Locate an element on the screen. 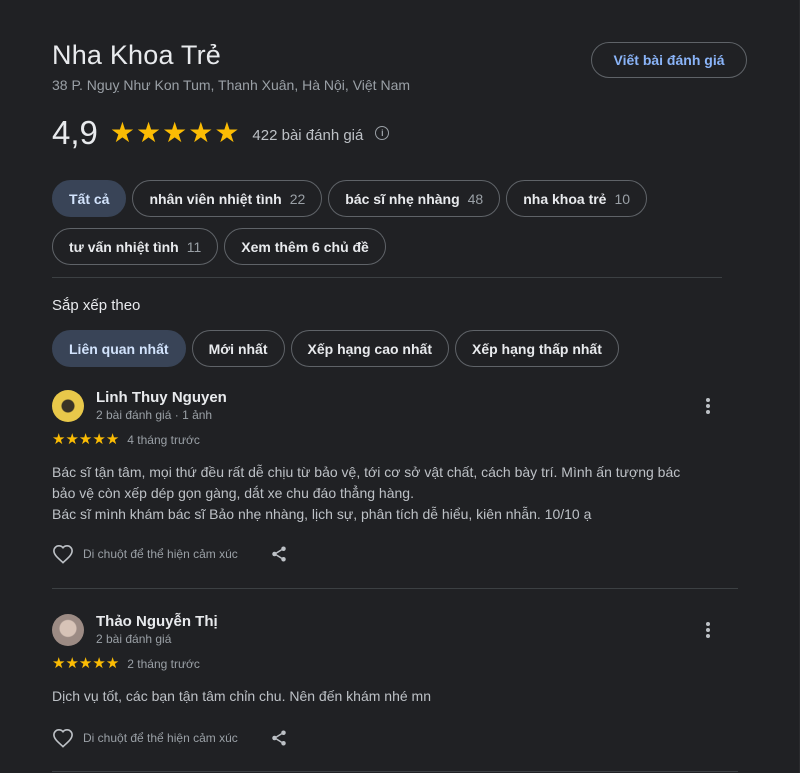 The image size is (800, 773). review-rating: ★ ★ ★ ★ ★ 2 tháng trước is located at coordinates (126, 663).